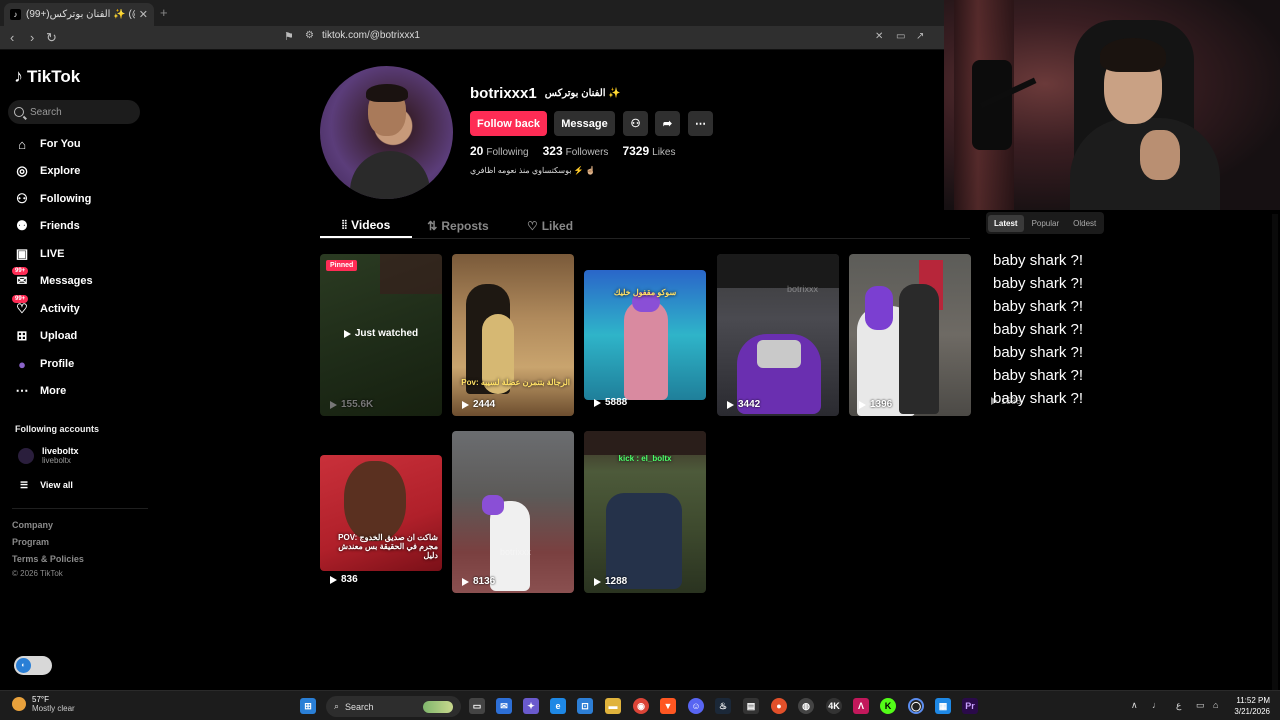 The width and height of the screenshot is (1280, 720). What do you see at coordinates (47, 76) in the screenshot?
I see `tiktok-logo: ♪ TikTok` at bounding box center [47, 76].